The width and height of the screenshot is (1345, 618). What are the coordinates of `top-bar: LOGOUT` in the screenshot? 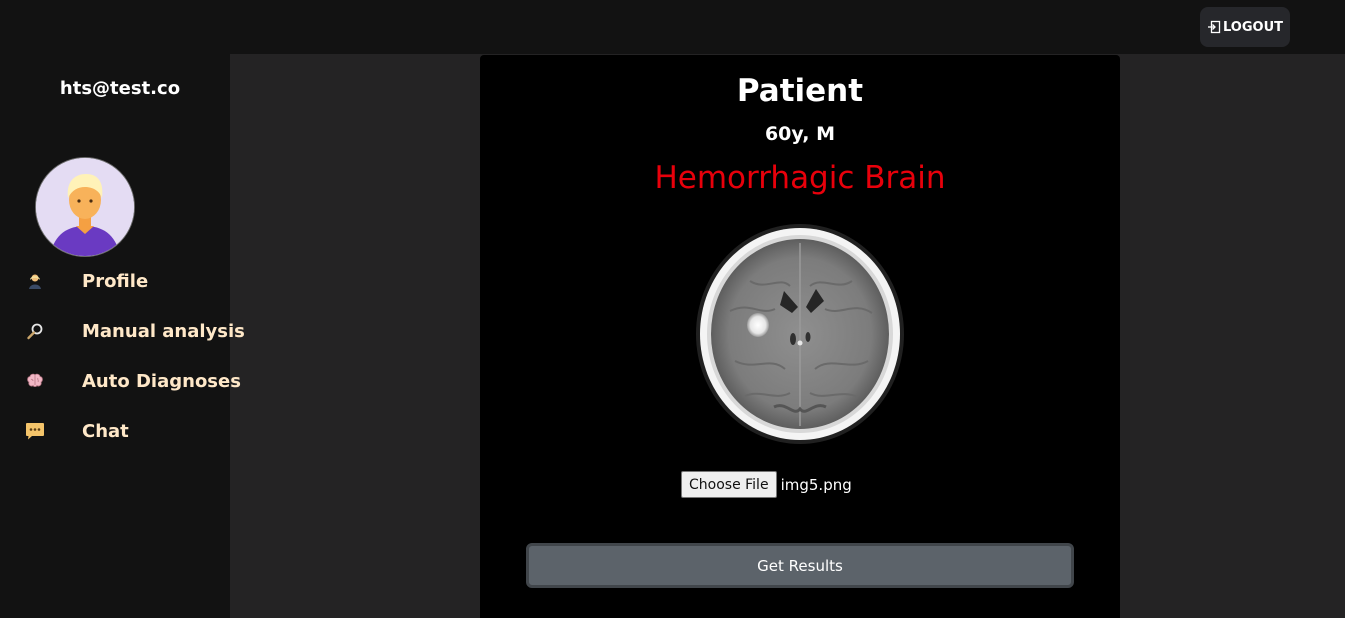 It's located at (672, 27).